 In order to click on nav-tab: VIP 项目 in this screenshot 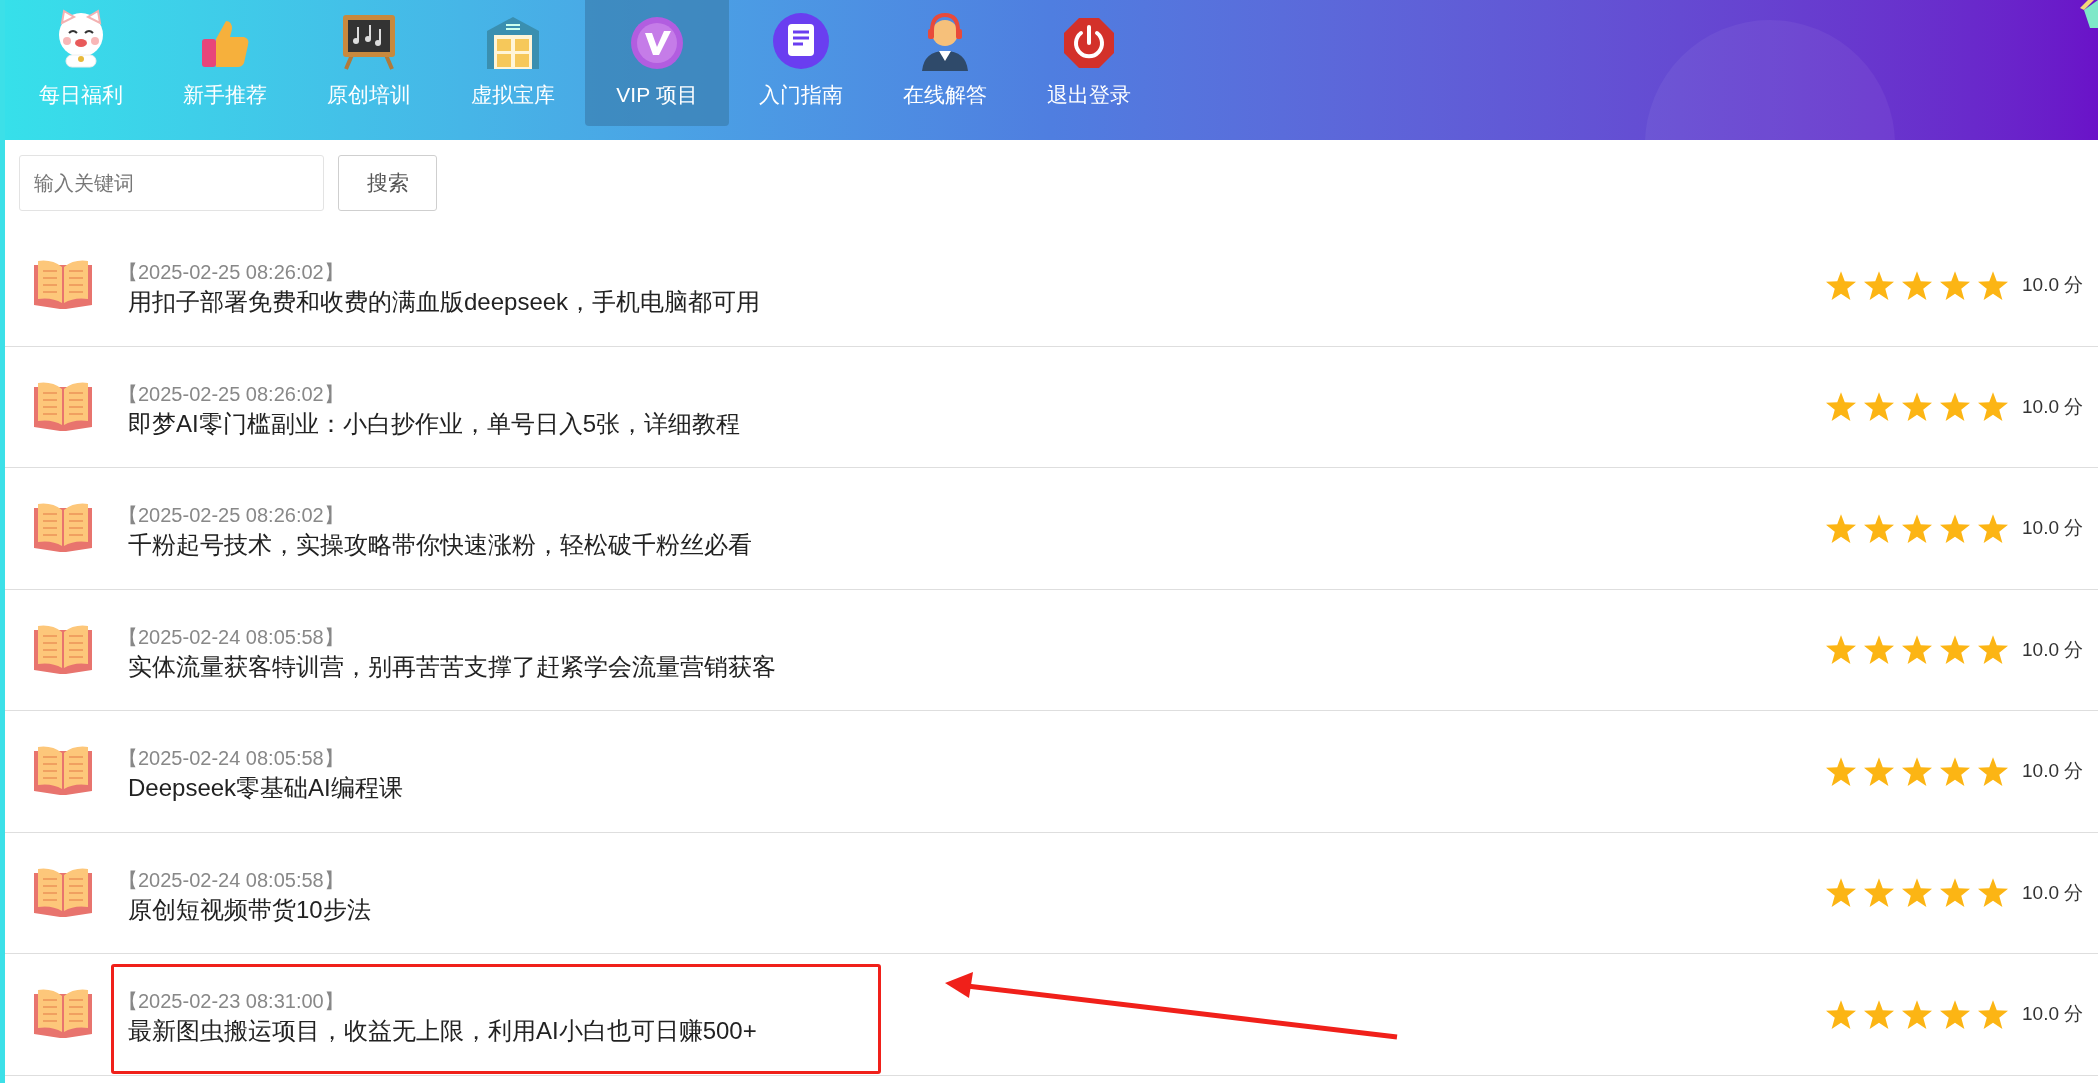, I will do `click(657, 63)`.